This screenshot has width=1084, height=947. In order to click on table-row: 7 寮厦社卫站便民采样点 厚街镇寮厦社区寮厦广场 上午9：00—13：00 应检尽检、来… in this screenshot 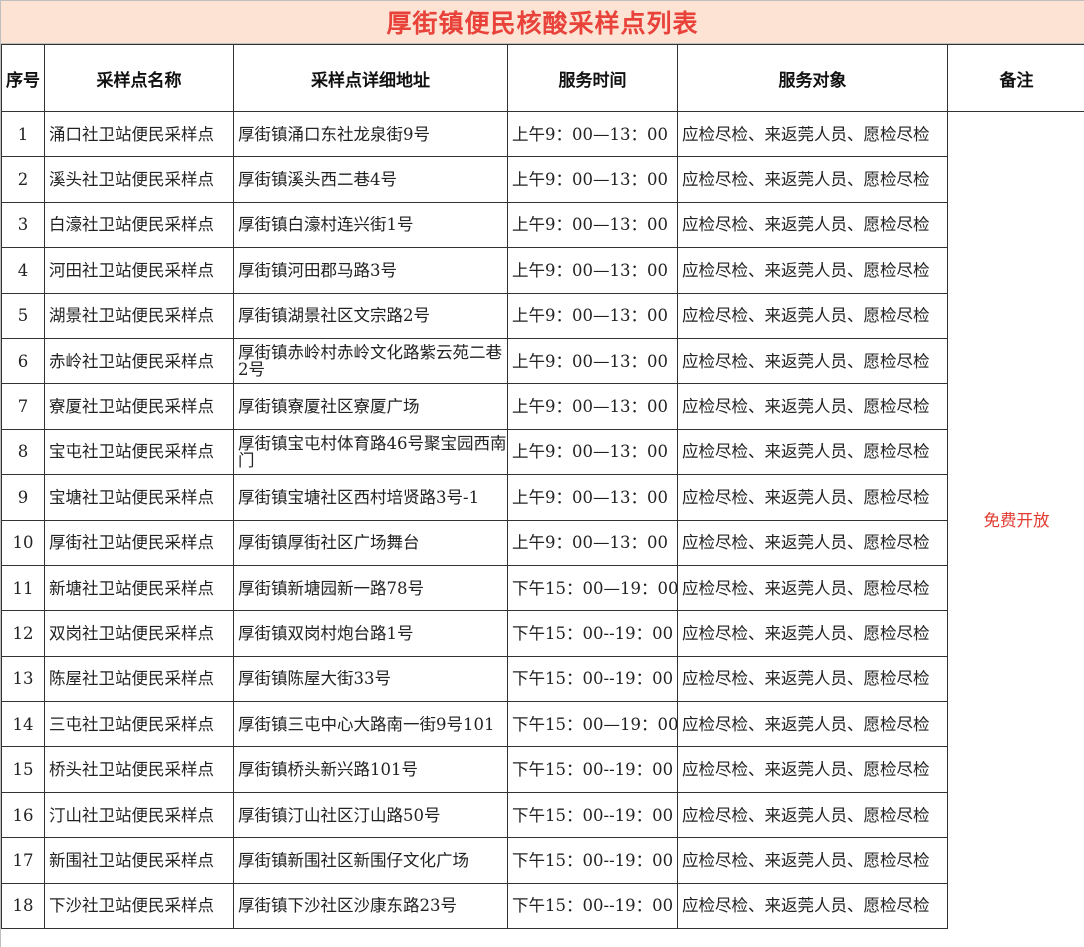, I will do `click(542, 406)`.